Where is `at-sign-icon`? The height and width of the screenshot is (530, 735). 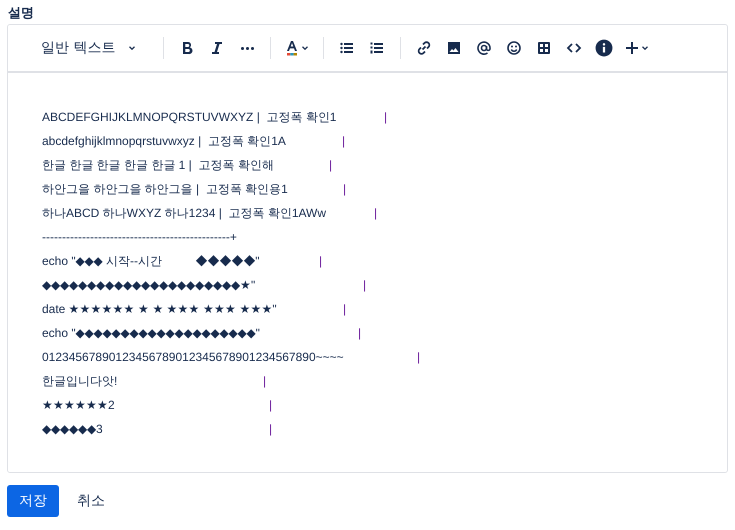
at-sign-icon is located at coordinates (484, 48).